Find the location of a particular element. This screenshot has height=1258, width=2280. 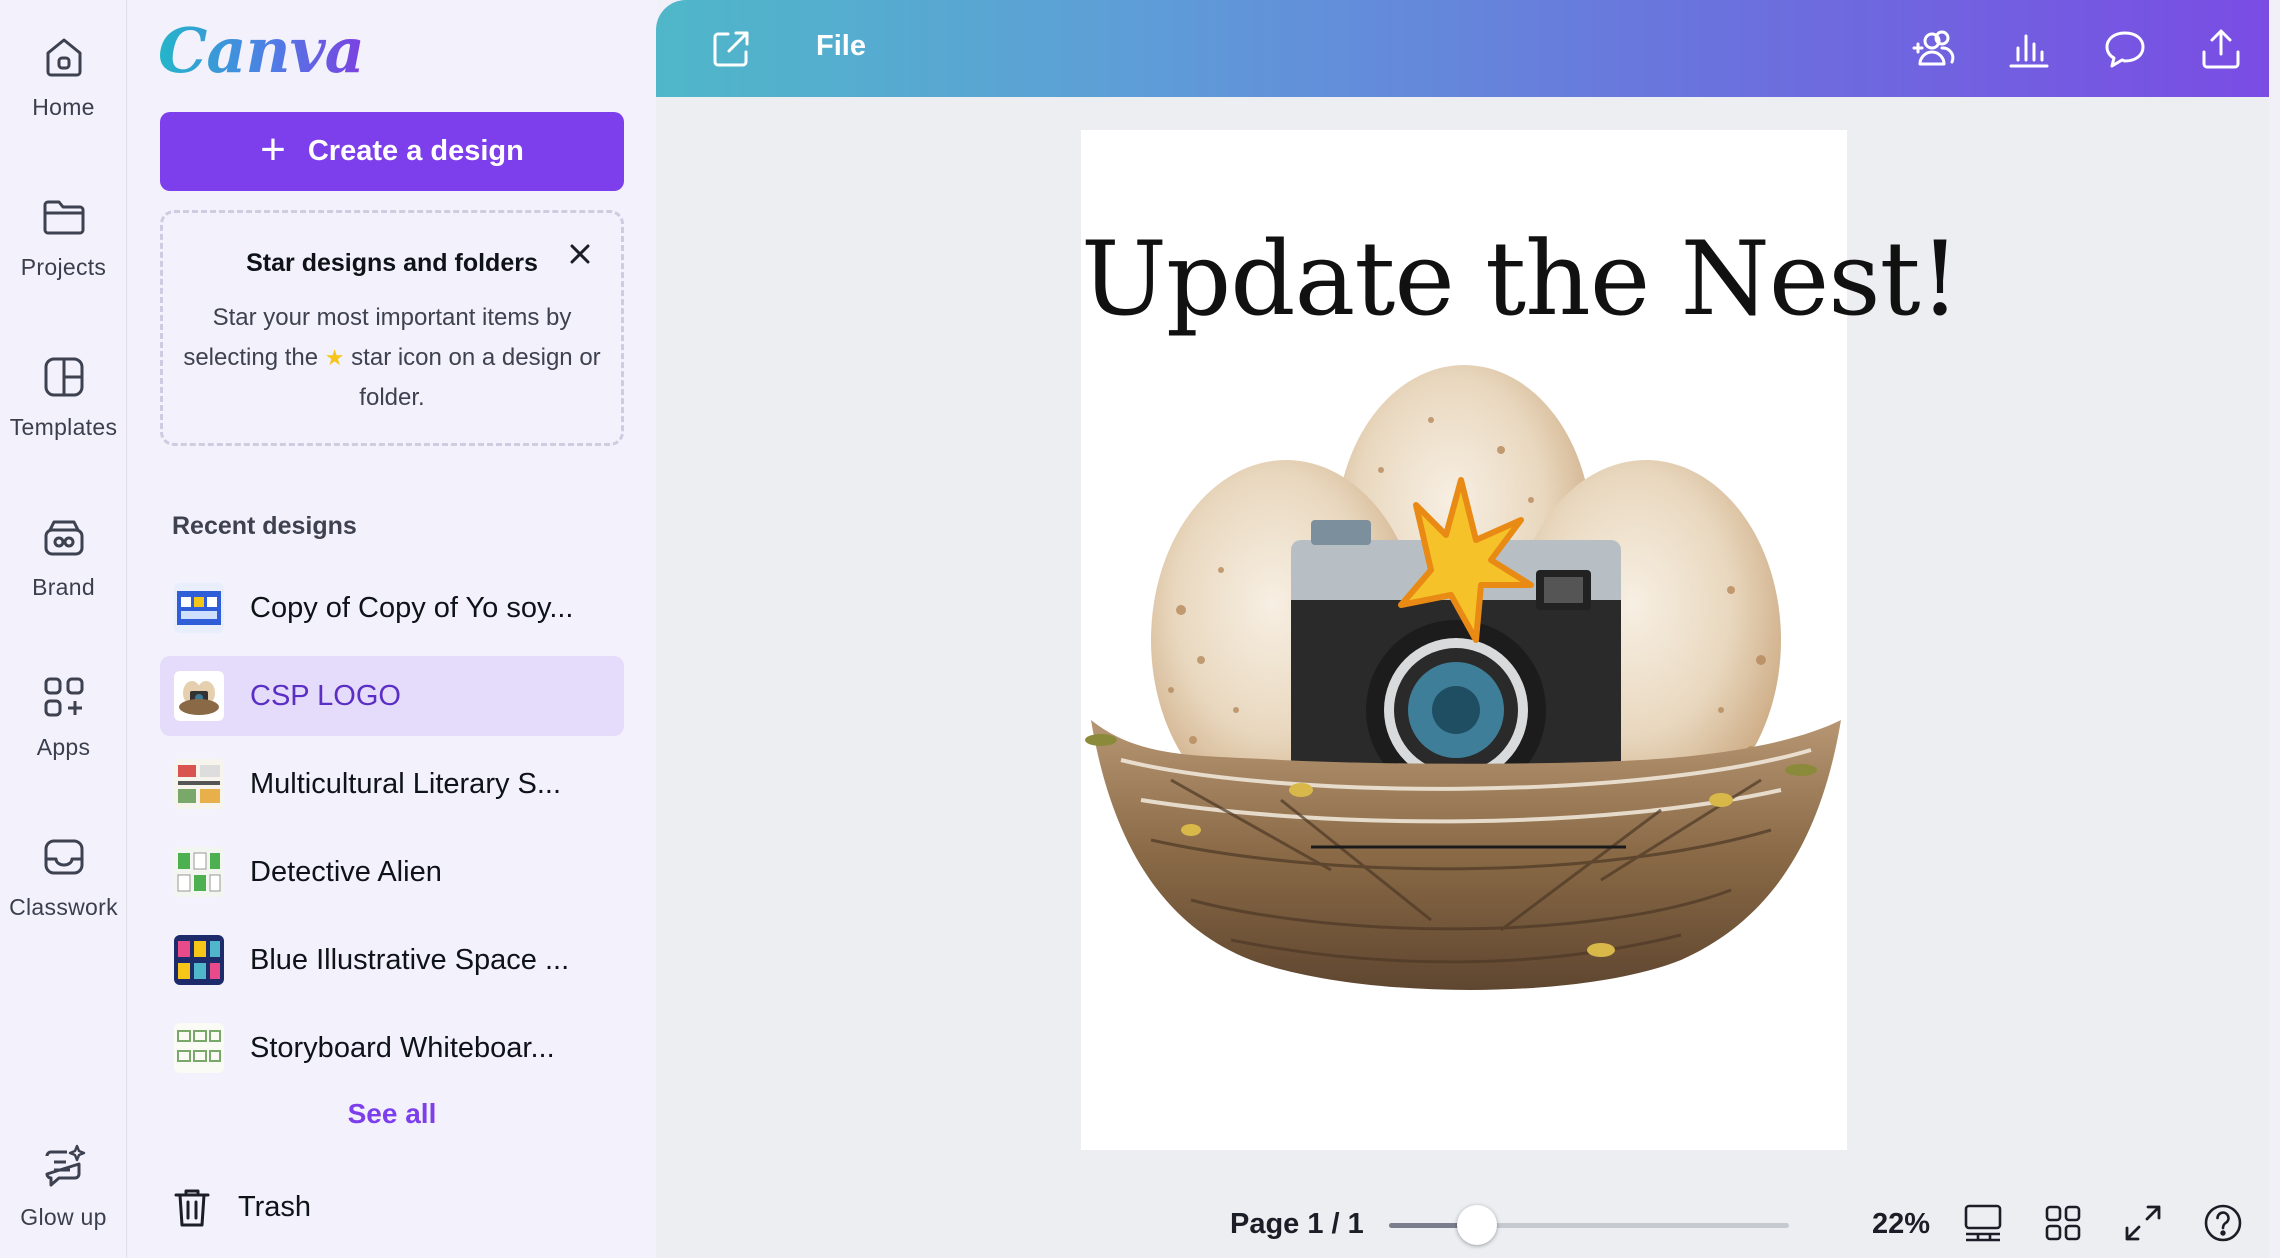

rail-item-apps: Apps is located at coordinates (63, 710).